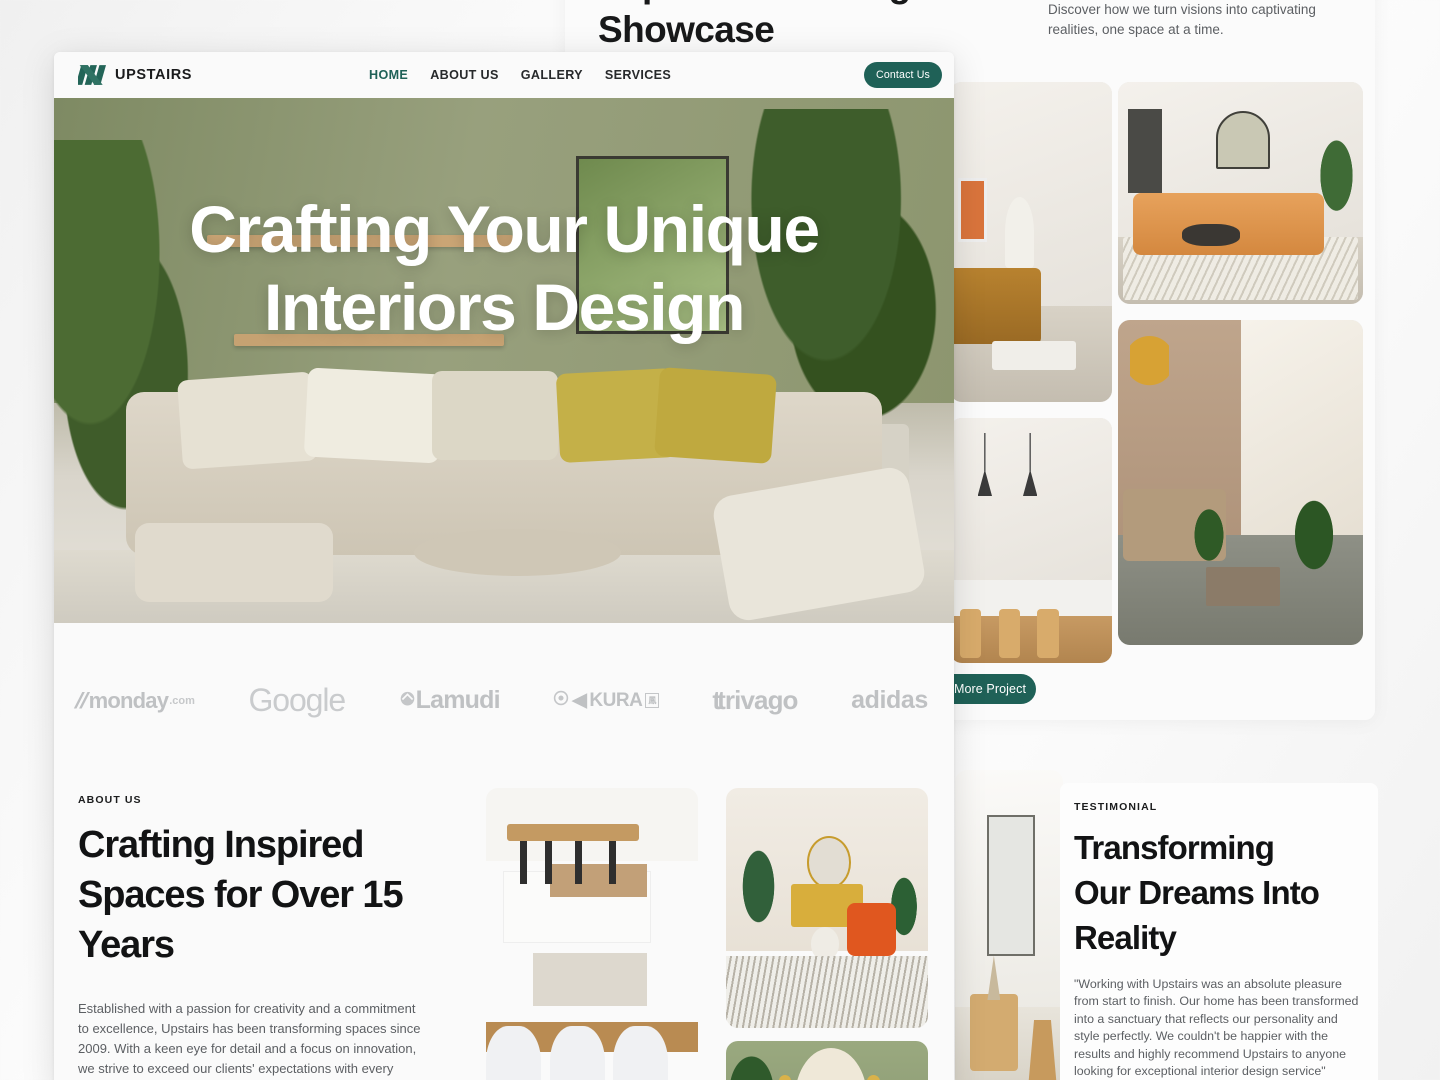 The width and height of the screenshot is (1440, 1080). I want to click on logo-kura: ◀ KURA 鳳, so click(606, 700).